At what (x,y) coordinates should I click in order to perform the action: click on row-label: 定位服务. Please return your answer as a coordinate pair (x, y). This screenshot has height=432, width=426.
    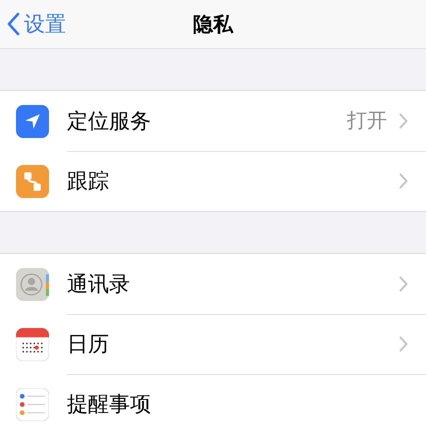
    Looking at the image, I should click on (109, 121).